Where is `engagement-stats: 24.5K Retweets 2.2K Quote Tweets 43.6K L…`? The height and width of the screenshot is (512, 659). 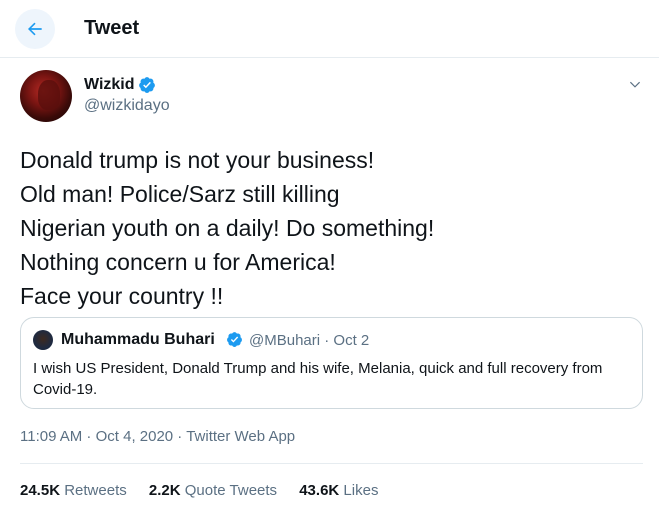 engagement-stats: 24.5K Retweets 2.2K Quote Tweets 43.6K L… is located at coordinates (208, 490).